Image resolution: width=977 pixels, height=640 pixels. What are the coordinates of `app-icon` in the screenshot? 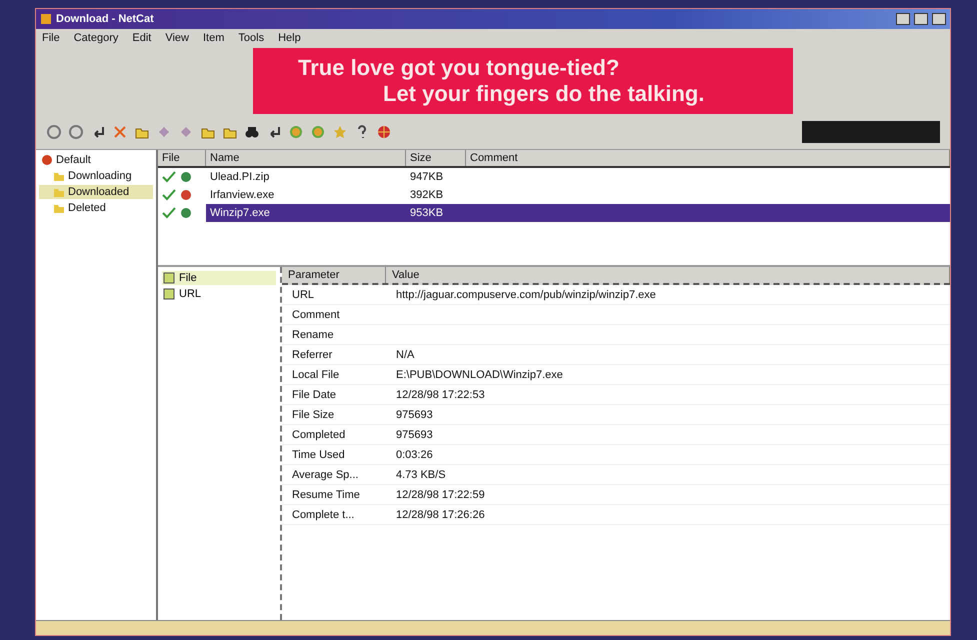 It's located at (46, 19).